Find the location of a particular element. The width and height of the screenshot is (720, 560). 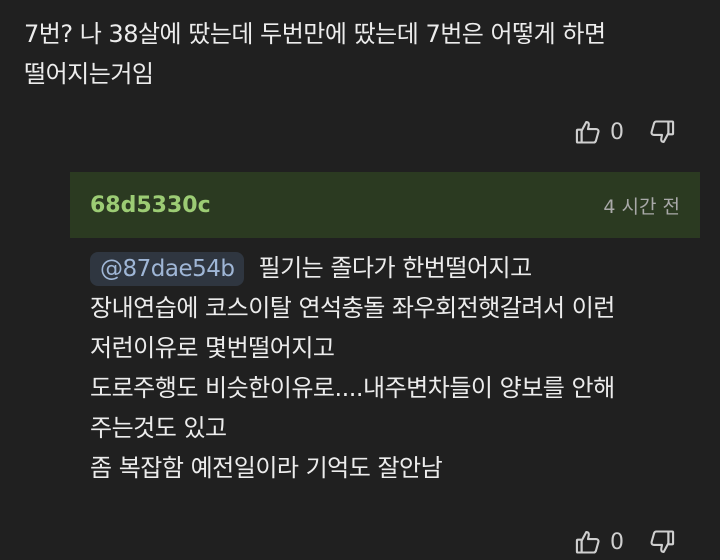

reply-text-line: 주는것도 있고 is located at coordinates (158, 428).